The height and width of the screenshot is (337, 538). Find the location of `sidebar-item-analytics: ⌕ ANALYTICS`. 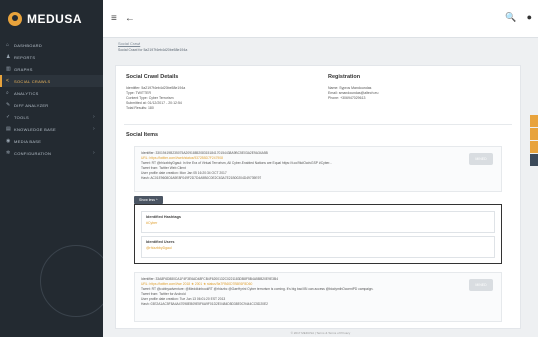

sidebar-item-analytics: ⌕ ANALYTICS is located at coordinates (51, 93).